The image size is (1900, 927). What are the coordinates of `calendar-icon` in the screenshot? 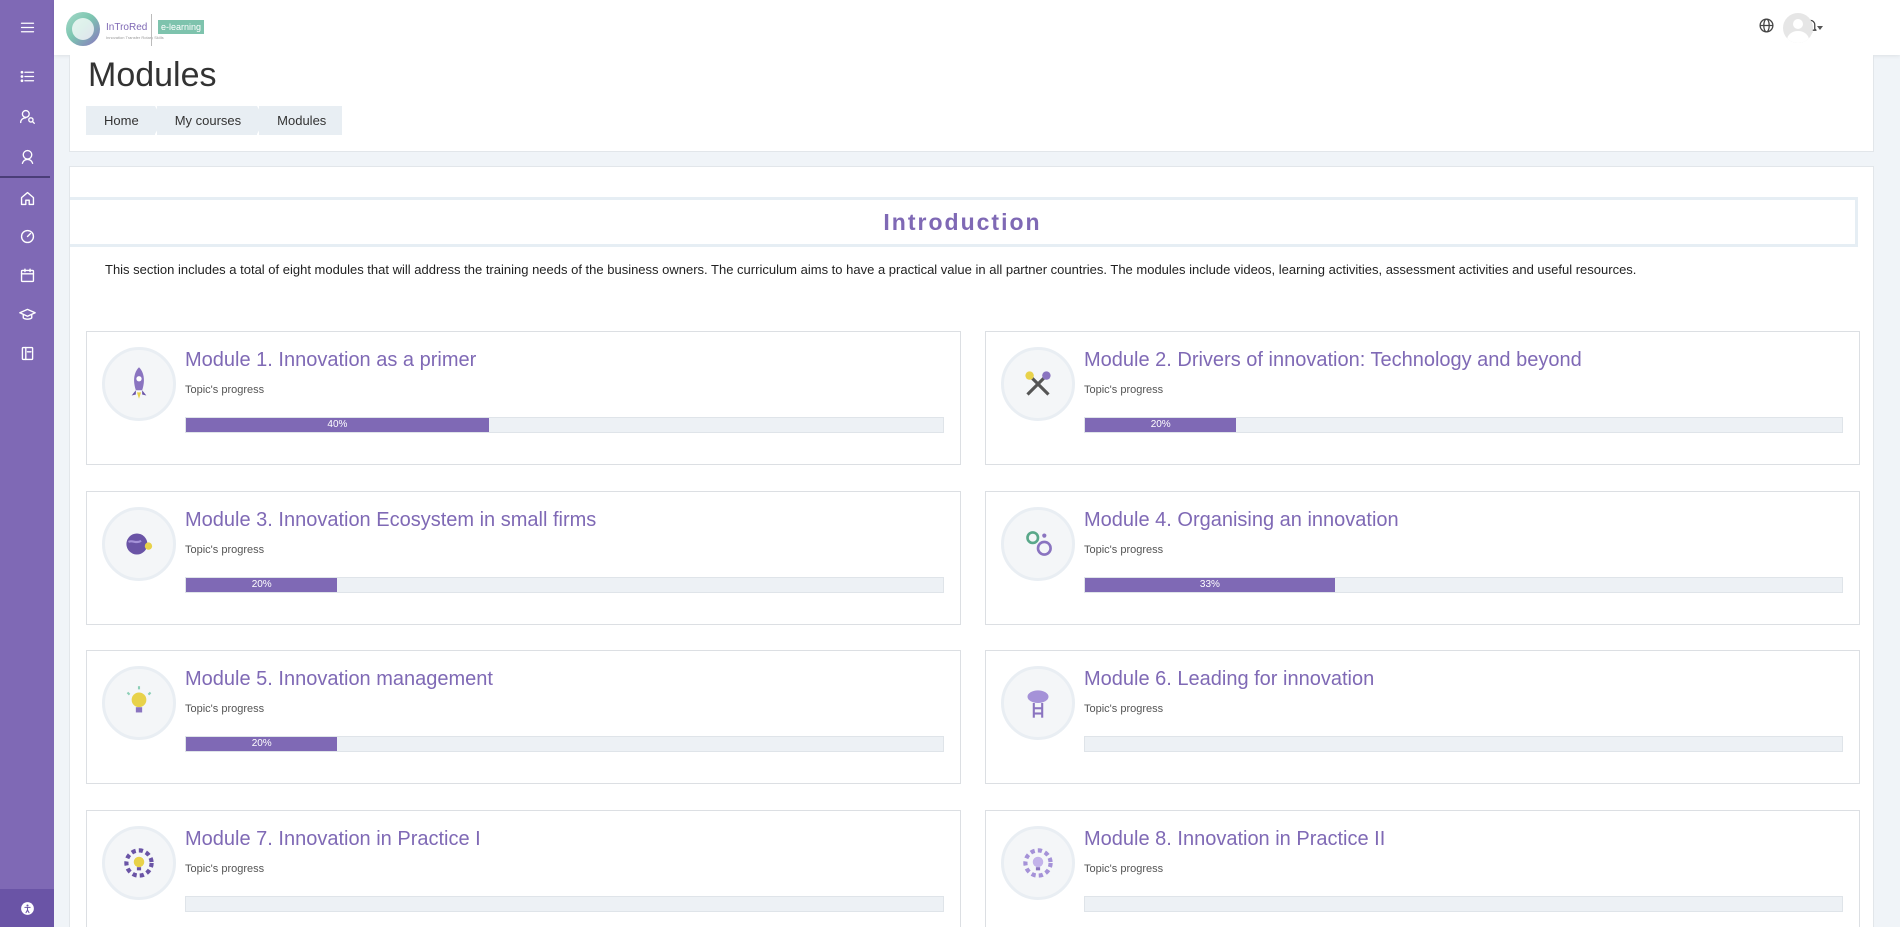 It's located at (27, 274).